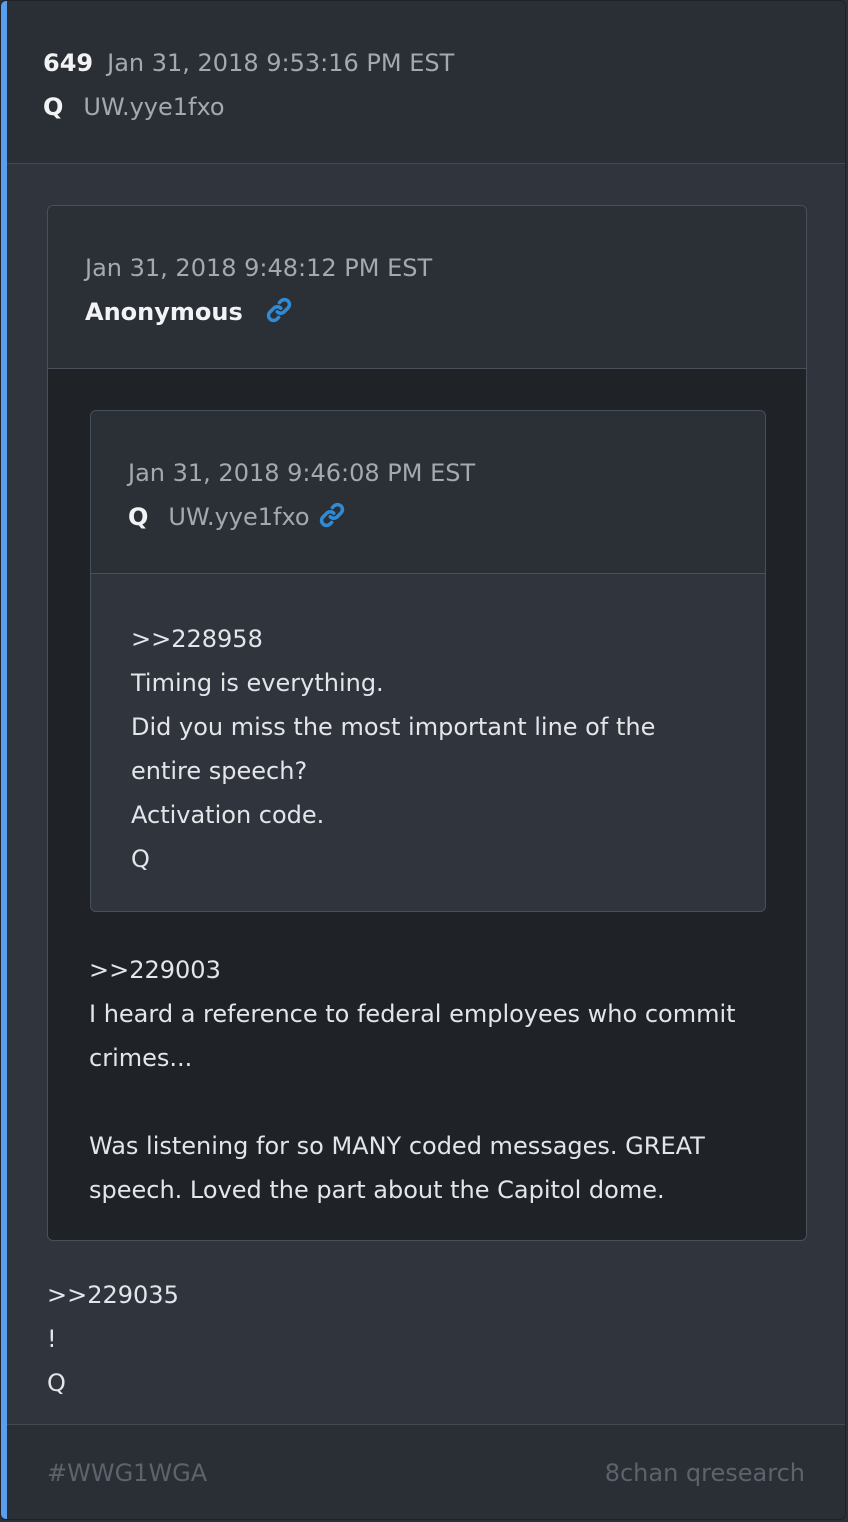 The height and width of the screenshot is (1522, 848). What do you see at coordinates (68, 63) in the screenshot?
I see `post-number: 649` at bounding box center [68, 63].